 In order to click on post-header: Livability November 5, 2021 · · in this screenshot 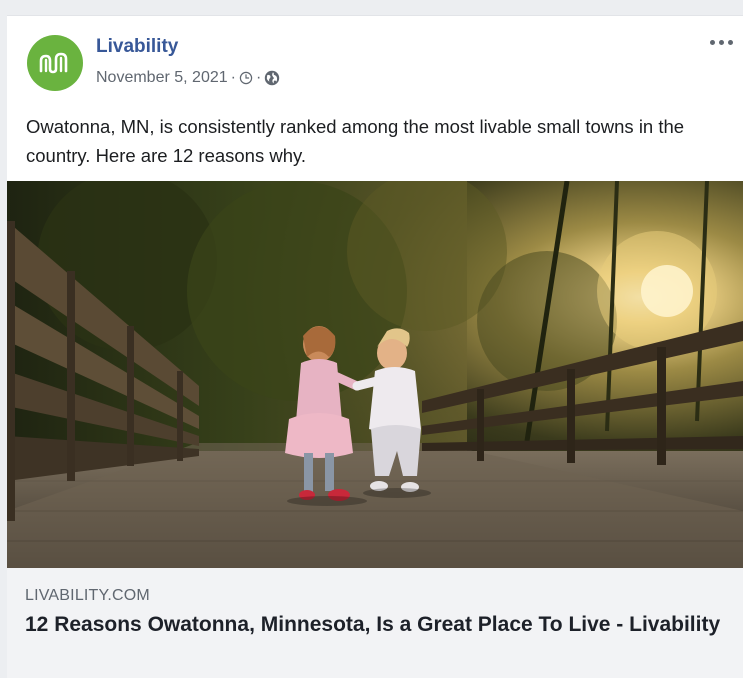, I will do `click(375, 56)`.